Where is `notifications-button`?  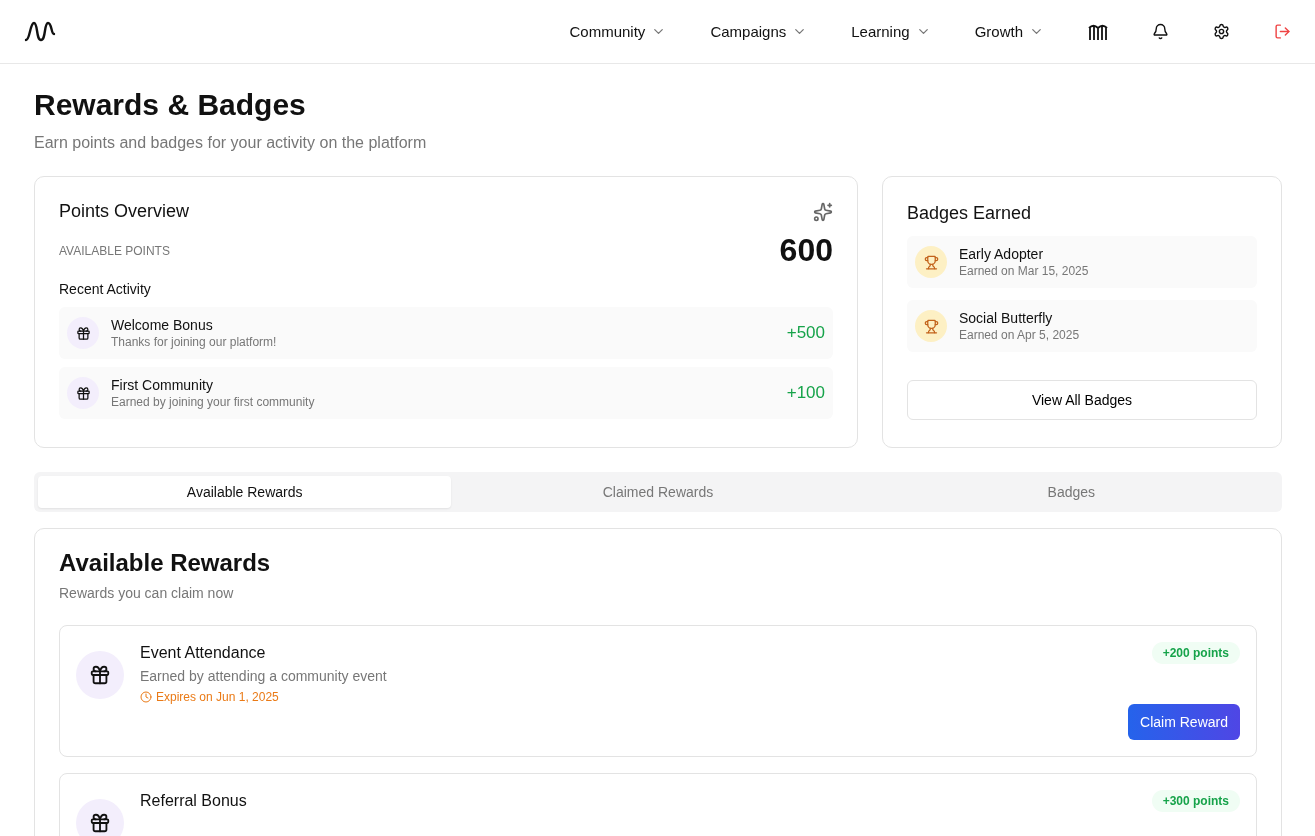
notifications-button is located at coordinates (1160, 31).